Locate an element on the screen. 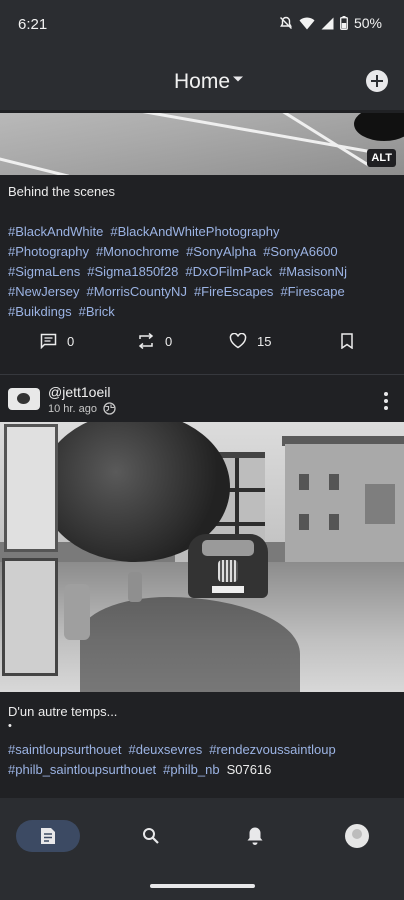  globe-icon is located at coordinates (109, 408).